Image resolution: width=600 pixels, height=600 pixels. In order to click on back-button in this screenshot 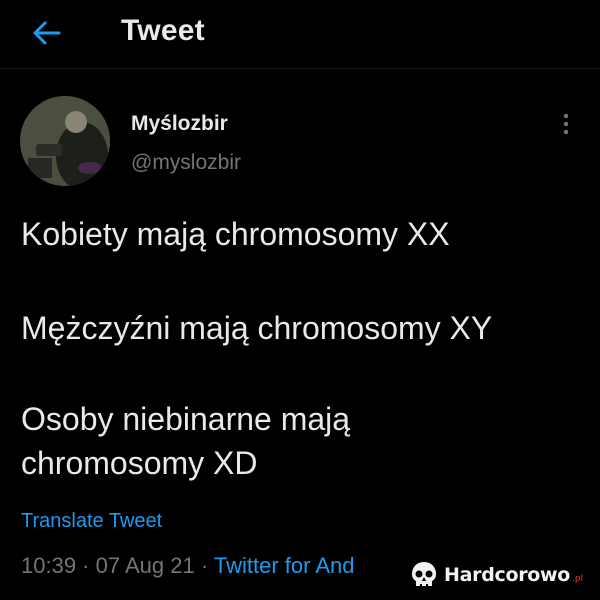, I will do `click(47, 33)`.